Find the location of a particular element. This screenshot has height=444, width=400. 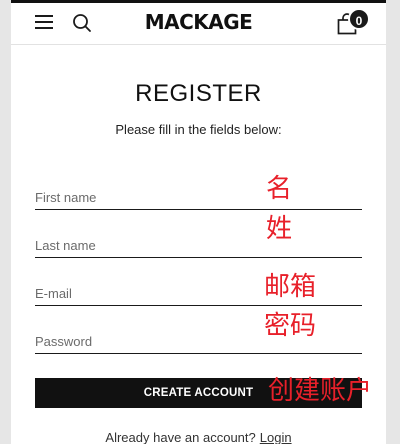

login-link: Login is located at coordinates (276, 437).